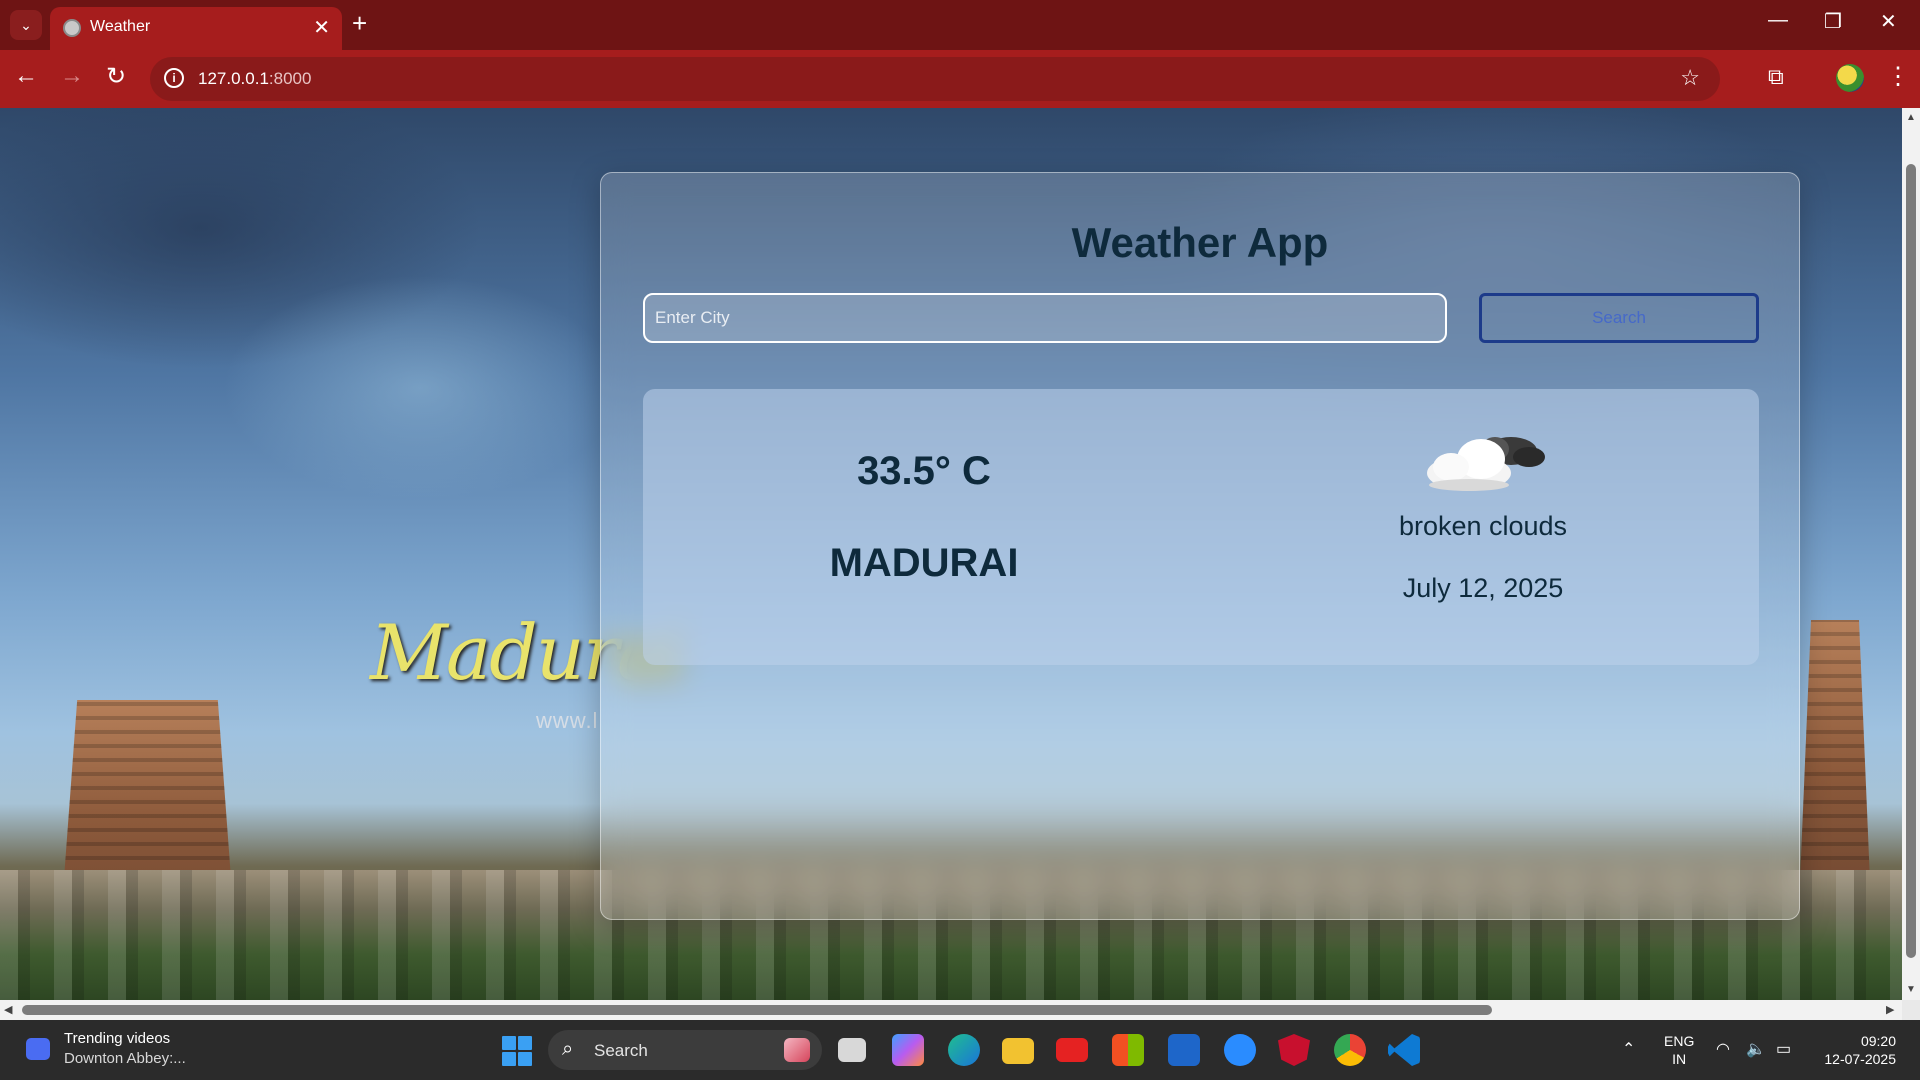  I want to click on widget-title: Trending videos, so click(117, 1038).